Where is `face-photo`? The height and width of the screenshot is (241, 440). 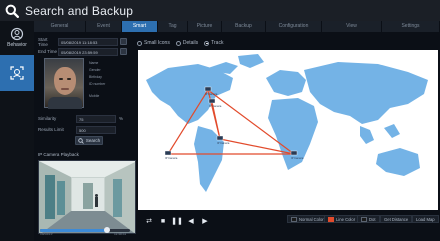 face-photo is located at coordinates (64, 83).